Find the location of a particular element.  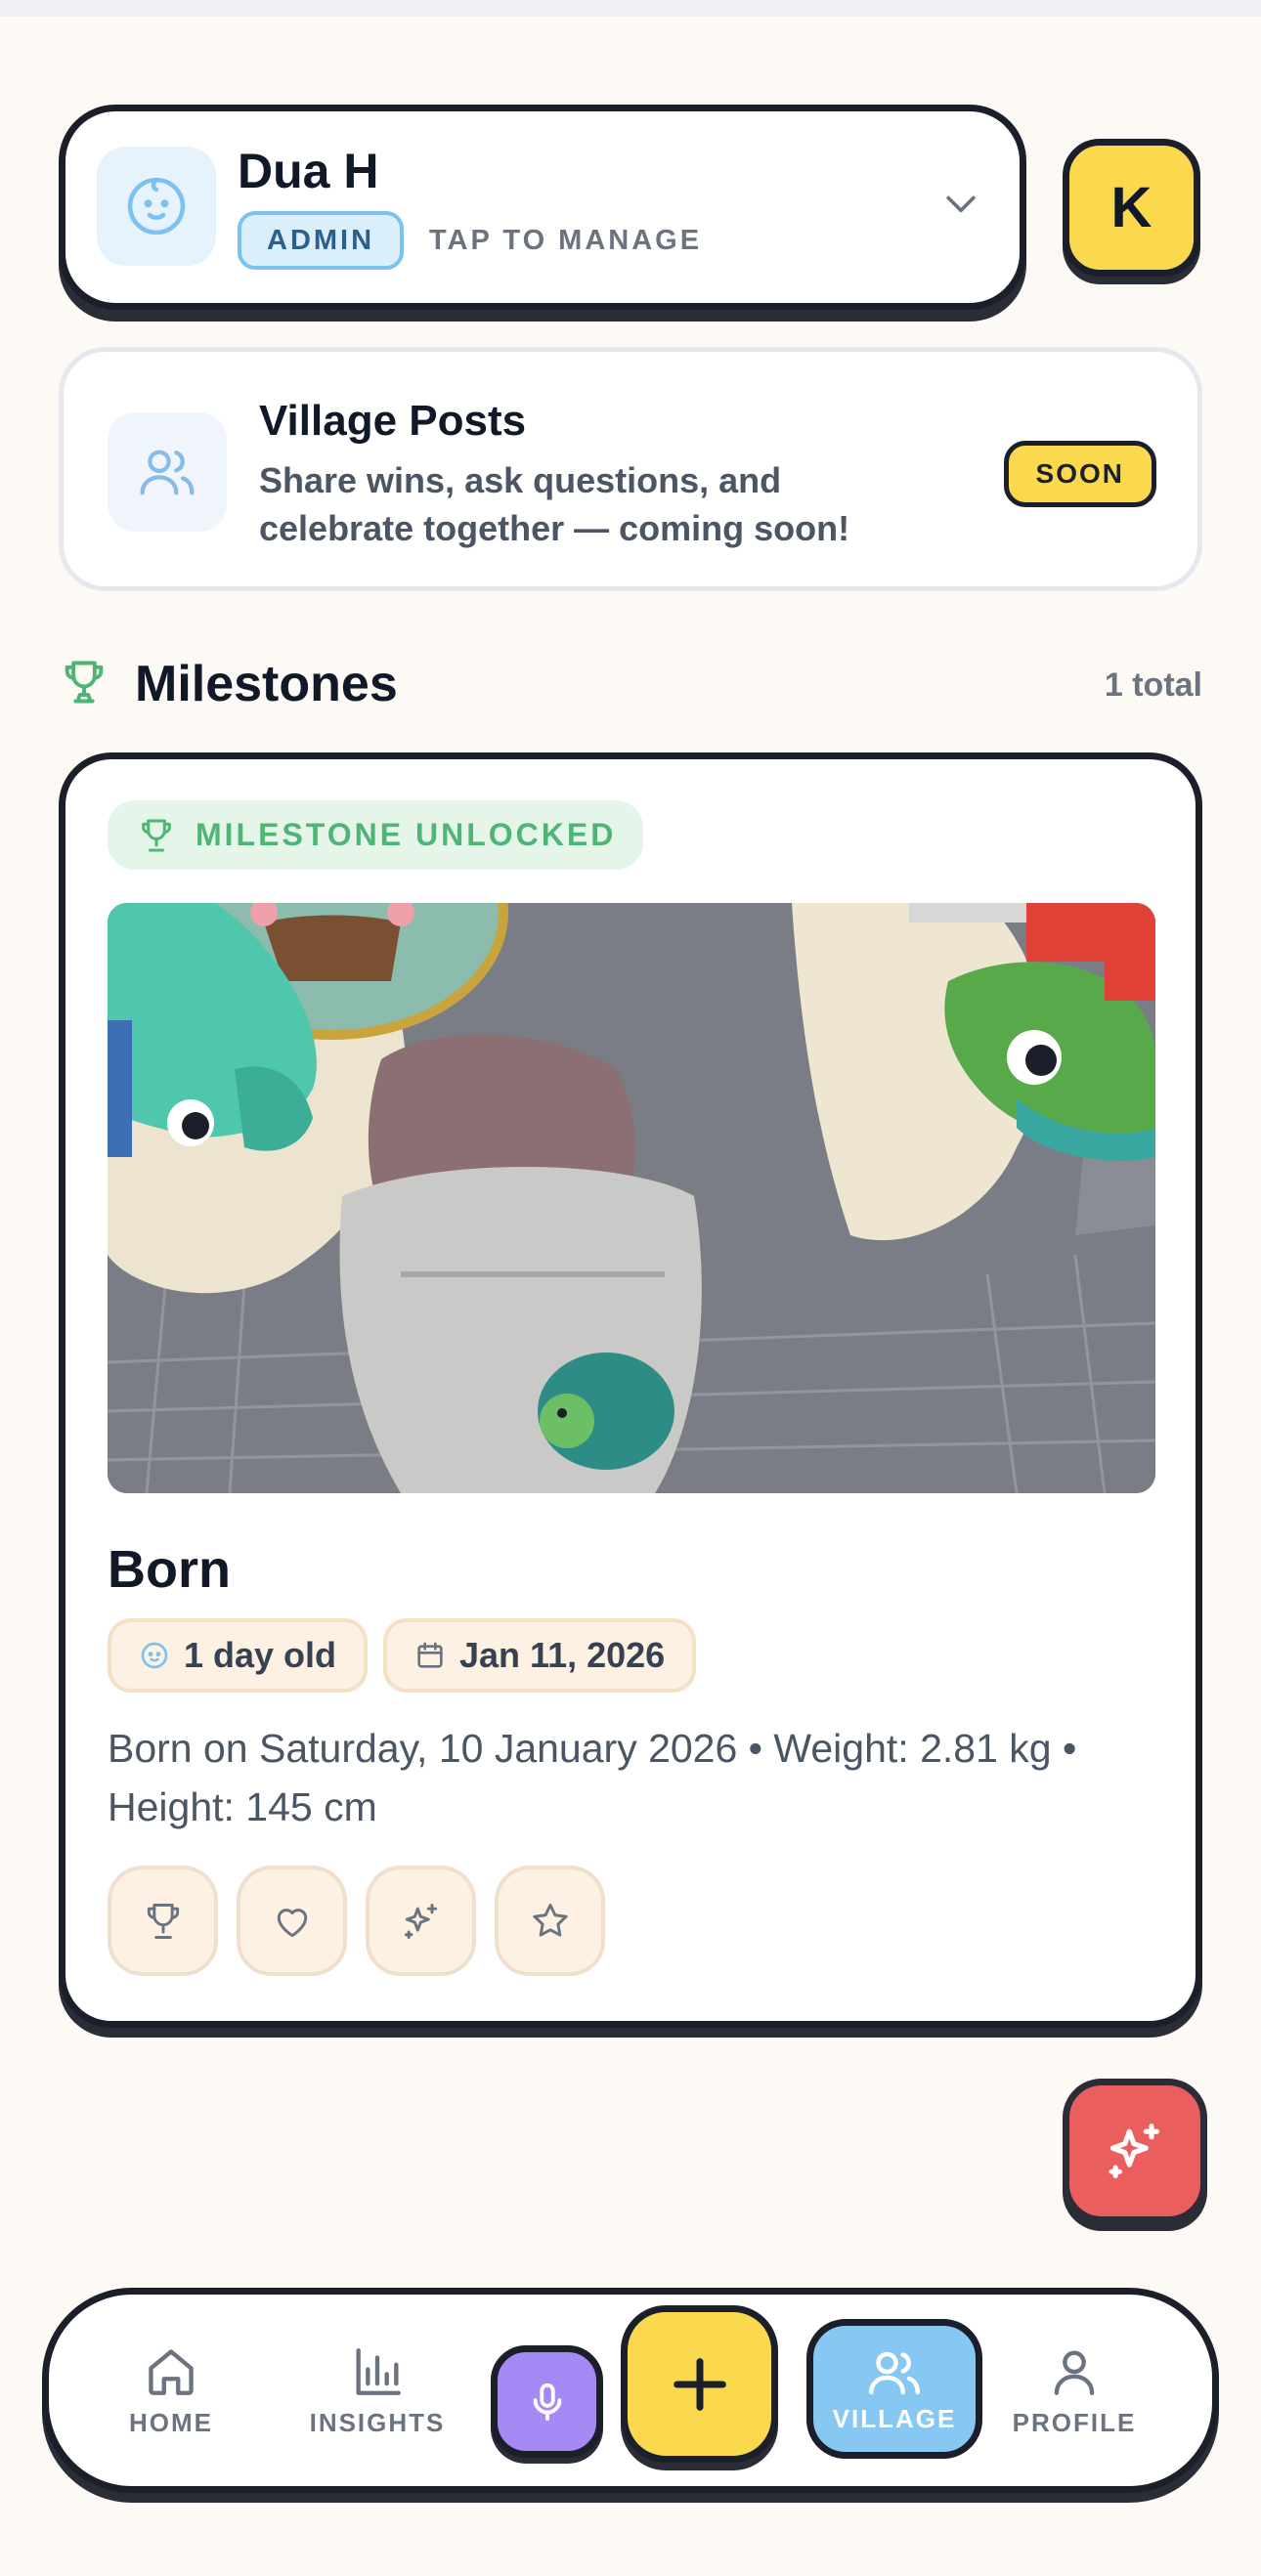

nav-insights: INSIGHTS is located at coordinates (377, 2390).